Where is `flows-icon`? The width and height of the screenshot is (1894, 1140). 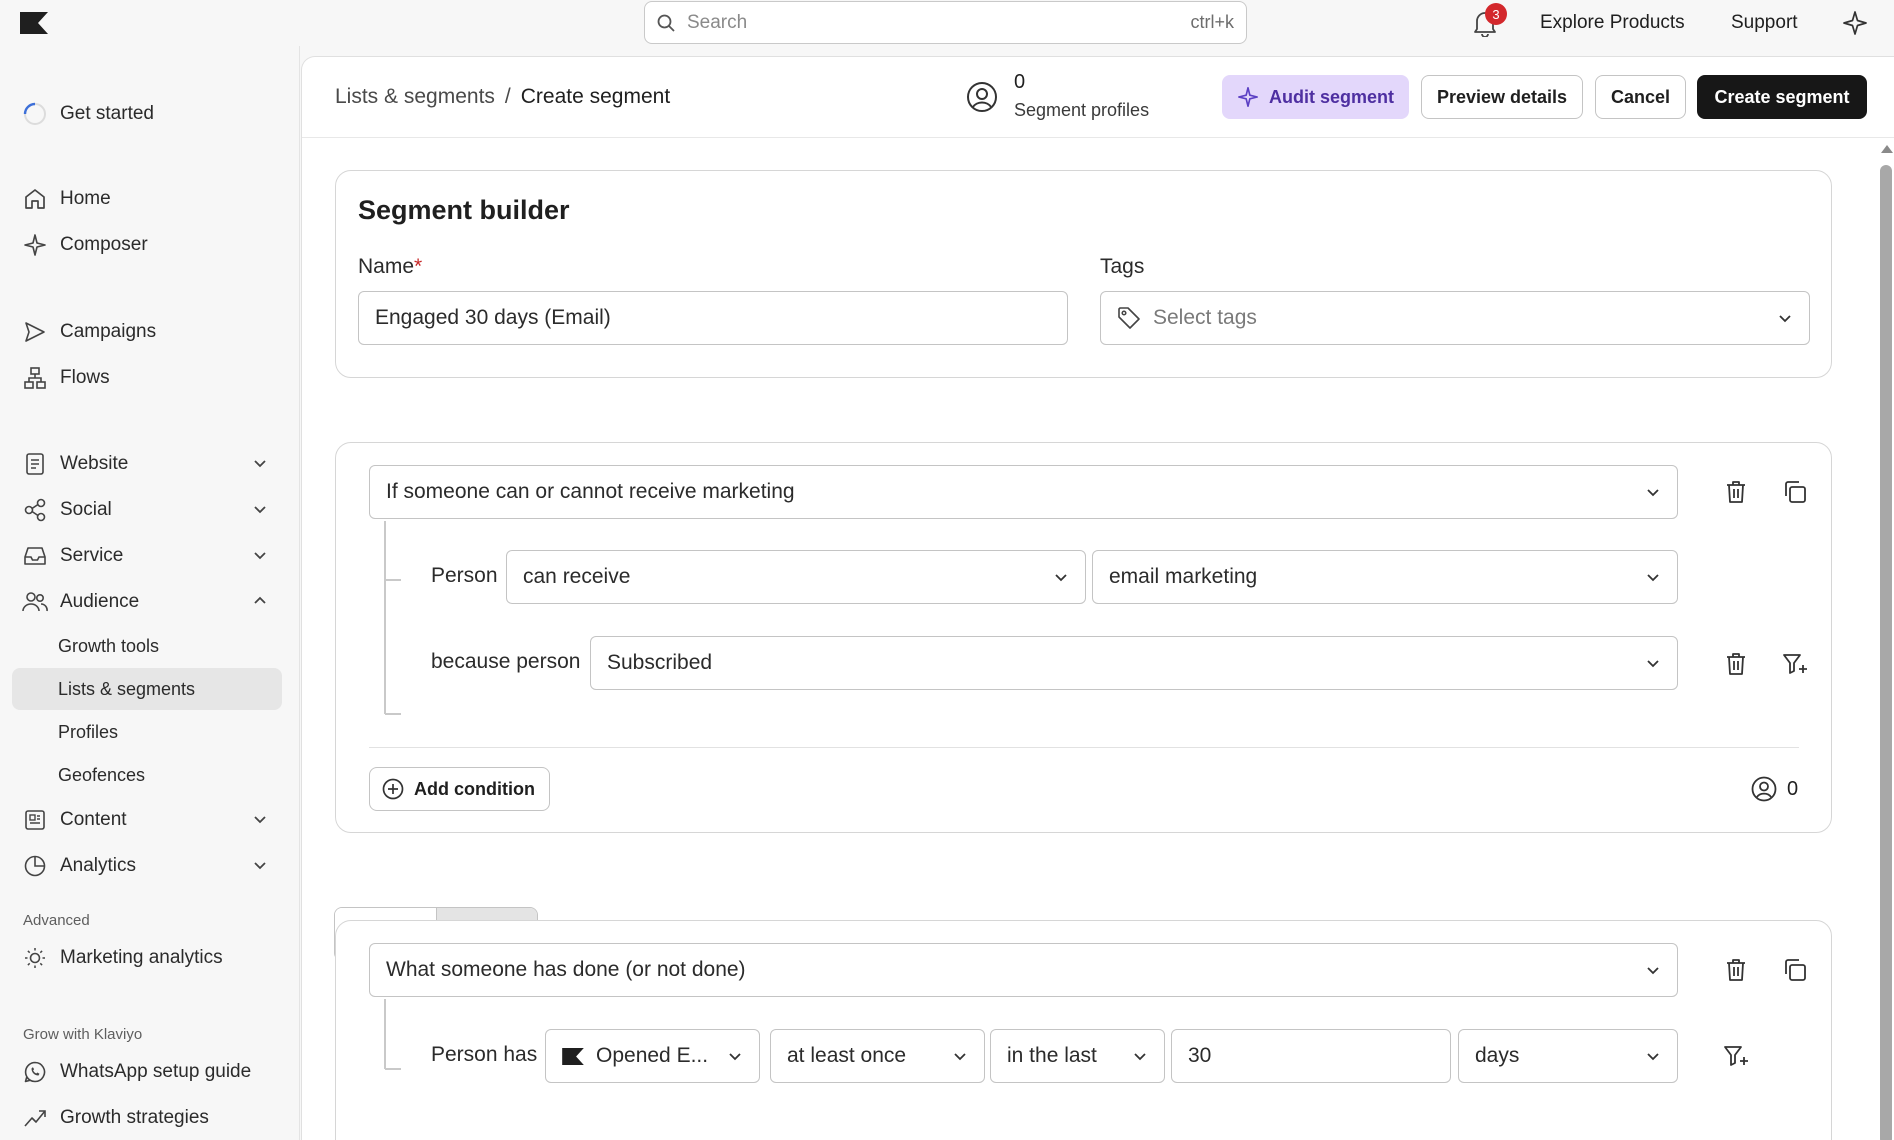
flows-icon is located at coordinates (35, 378).